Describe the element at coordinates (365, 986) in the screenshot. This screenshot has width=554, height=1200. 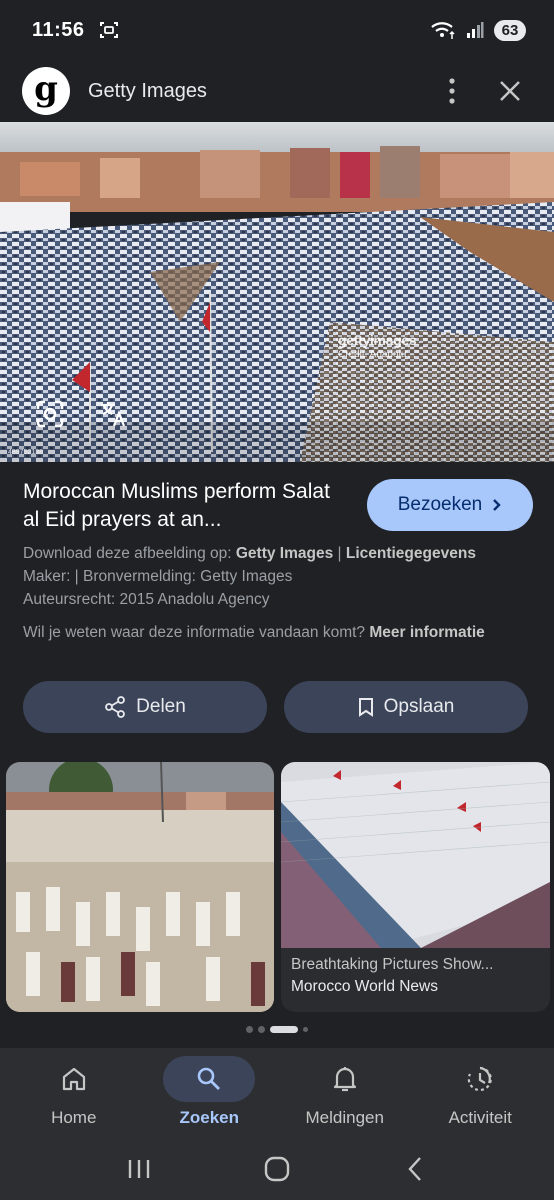
I see `related-source: Morocco World News` at that location.